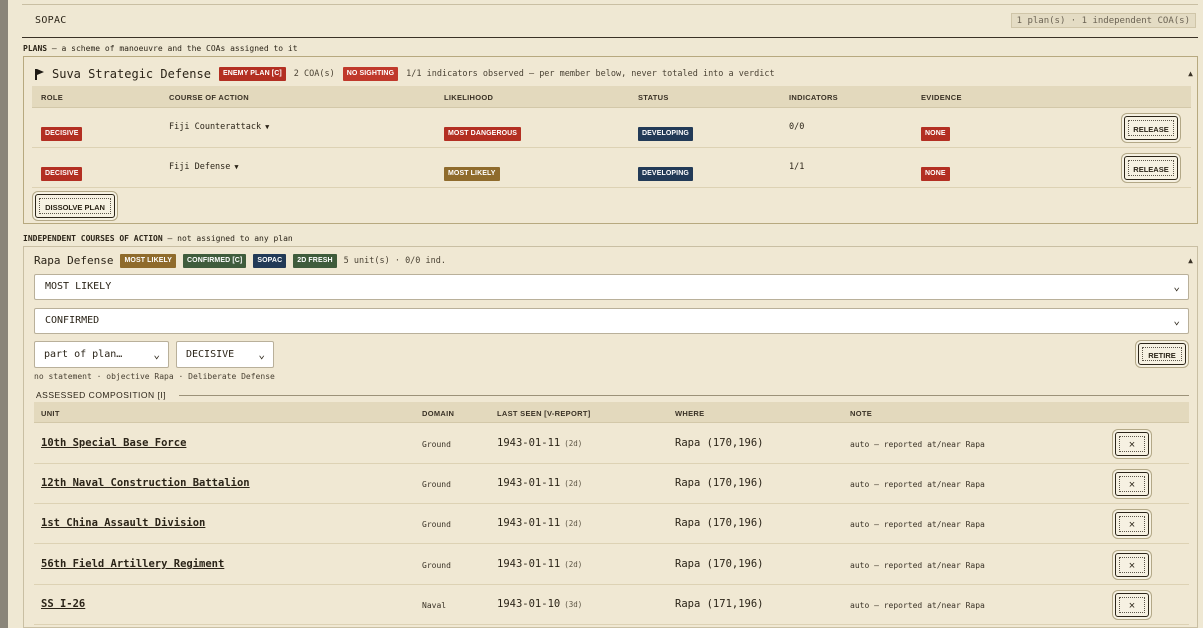 Image resolution: width=1203 pixels, height=628 pixels. I want to click on coa-select: Fiji Defense ▼, so click(204, 167).